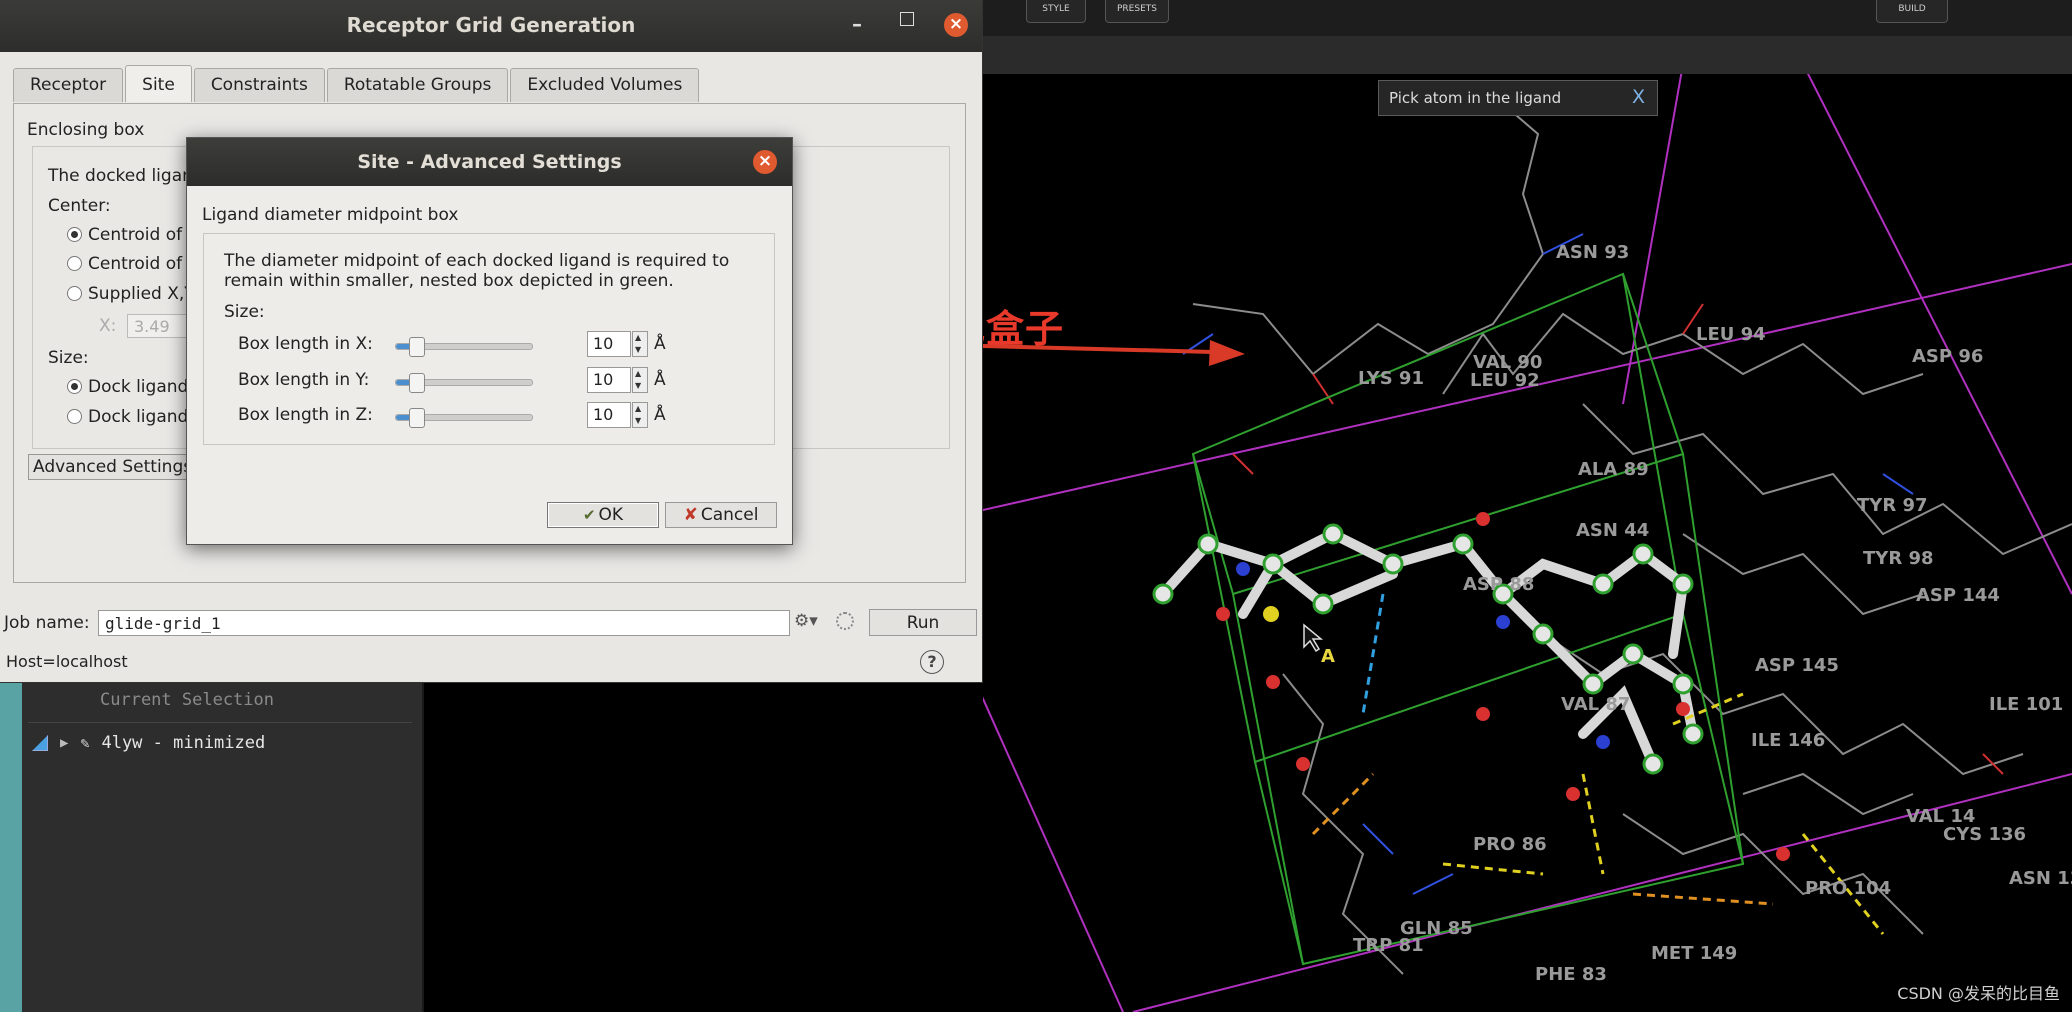  I want to click on slider-row-y: Box length in Y: 10 ▲ ▼ Å, so click(508, 381).